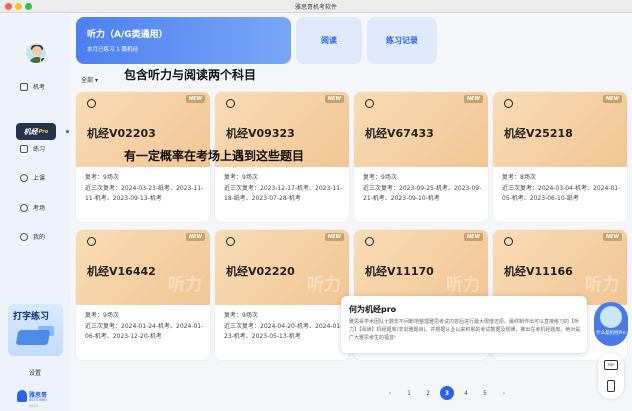 The image size is (632, 411). I want to click on sidebar-item-mine: 我的, so click(32, 236).